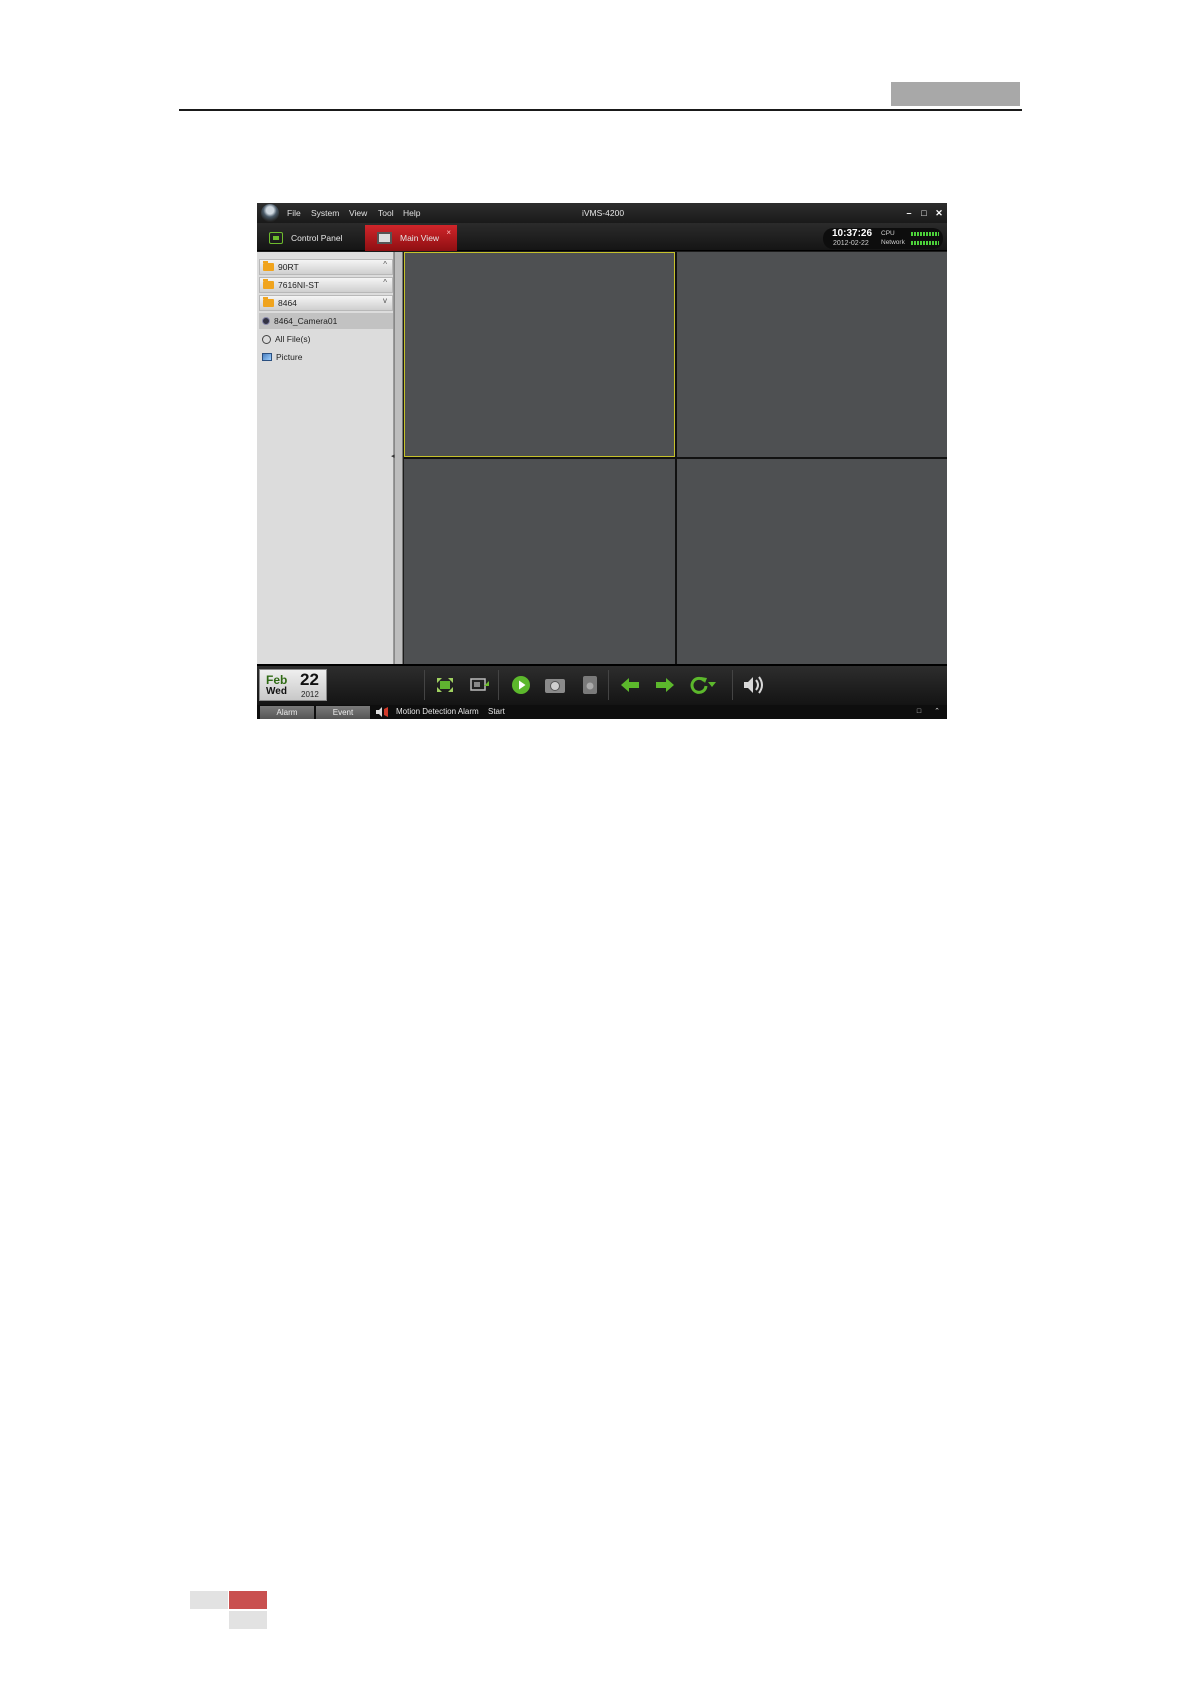  What do you see at coordinates (937, 712) in the screenshot?
I see `expand-up-icon: ⌃` at bounding box center [937, 712].